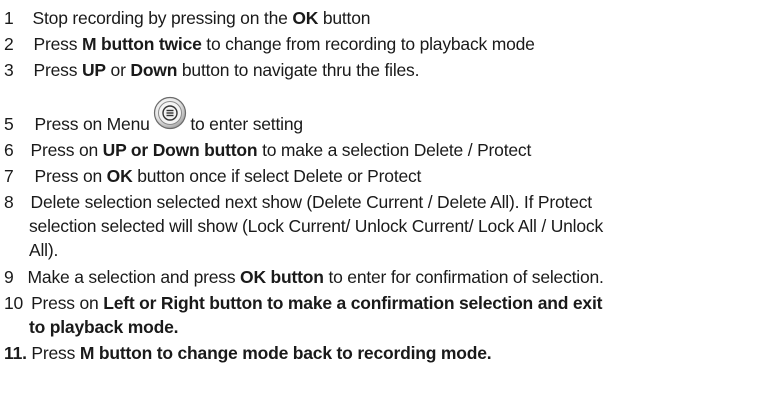 Image resolution: width=774 pixels, height=411 pixels. What do you see at coordinates (14, 303) in the screenshot?
I see `step-number: 10` at bounding box center [14, 303].